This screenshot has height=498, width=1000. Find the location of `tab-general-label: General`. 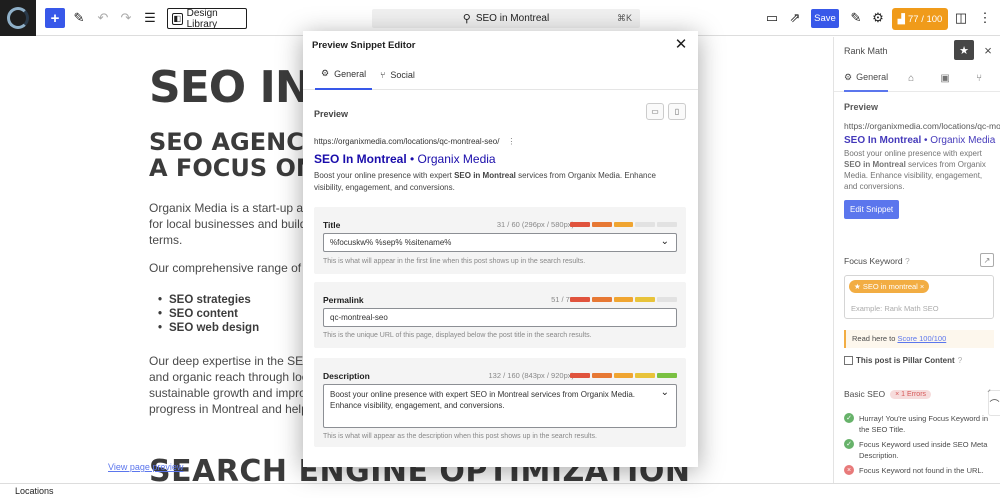

tab-general-label: General is located at coordinates (350, 73).